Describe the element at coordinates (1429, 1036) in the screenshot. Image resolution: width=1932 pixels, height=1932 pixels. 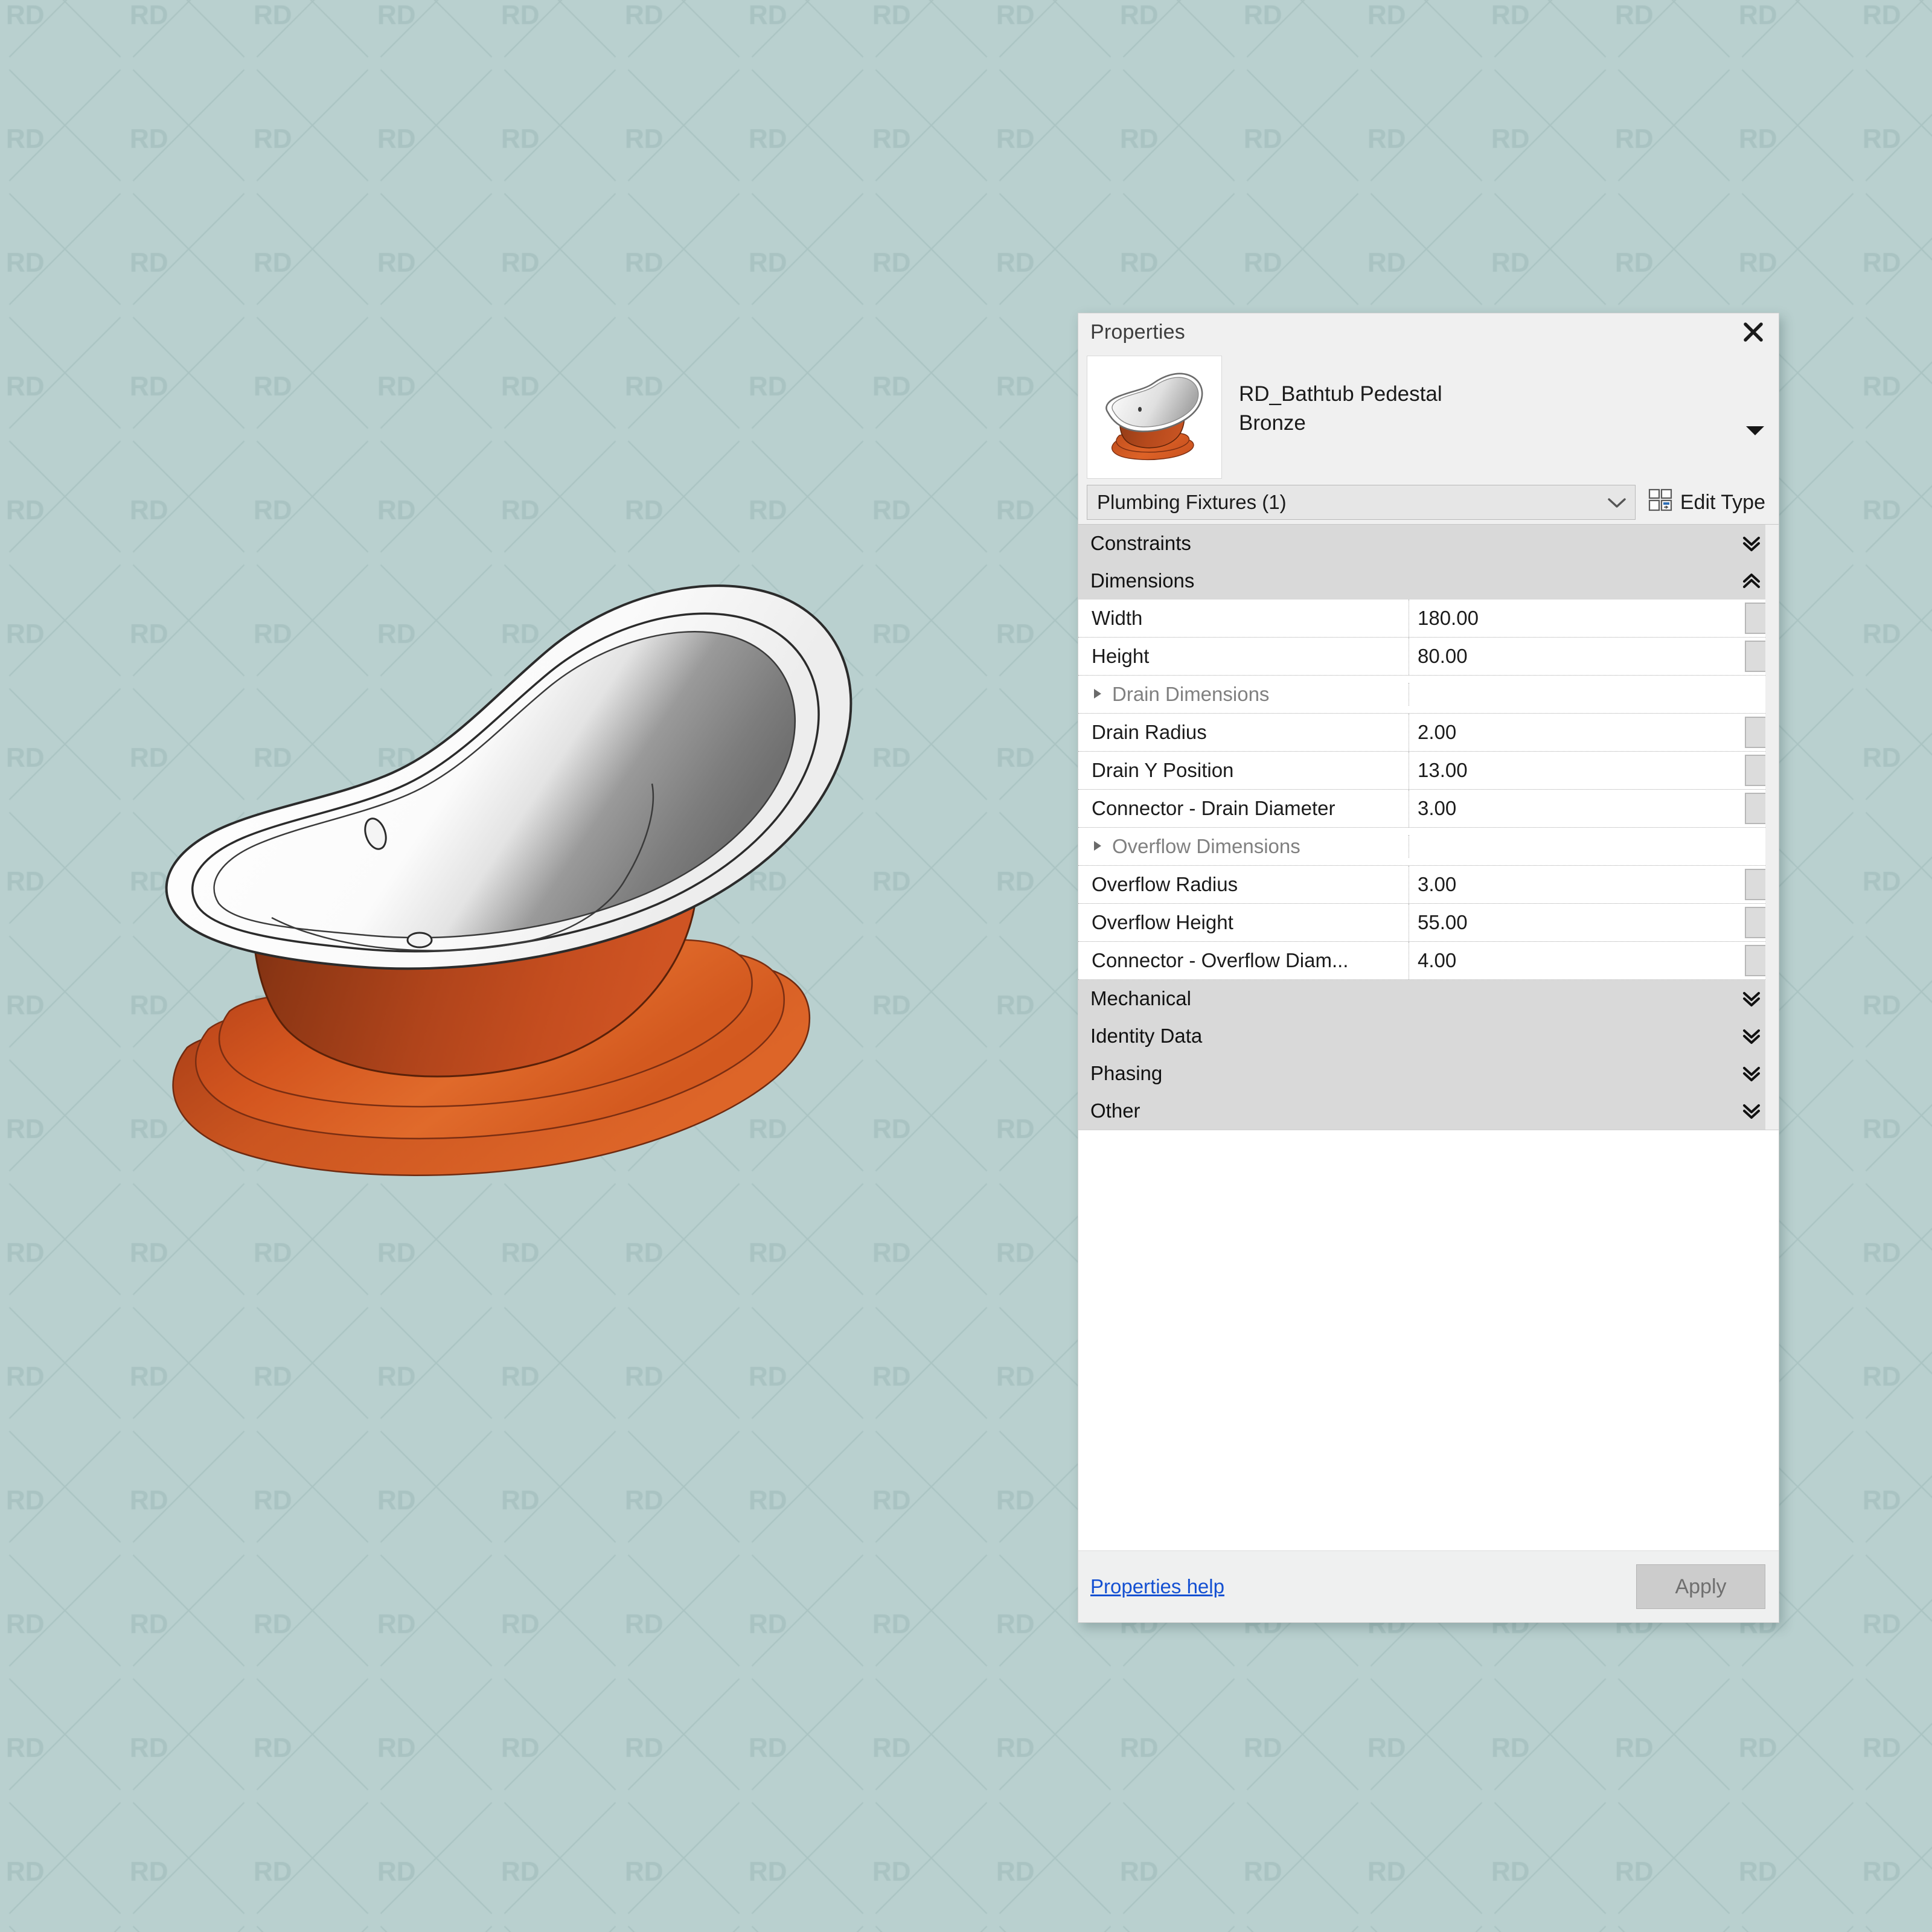
I see `parameter-group-identity-data: Identity Data` at that location.